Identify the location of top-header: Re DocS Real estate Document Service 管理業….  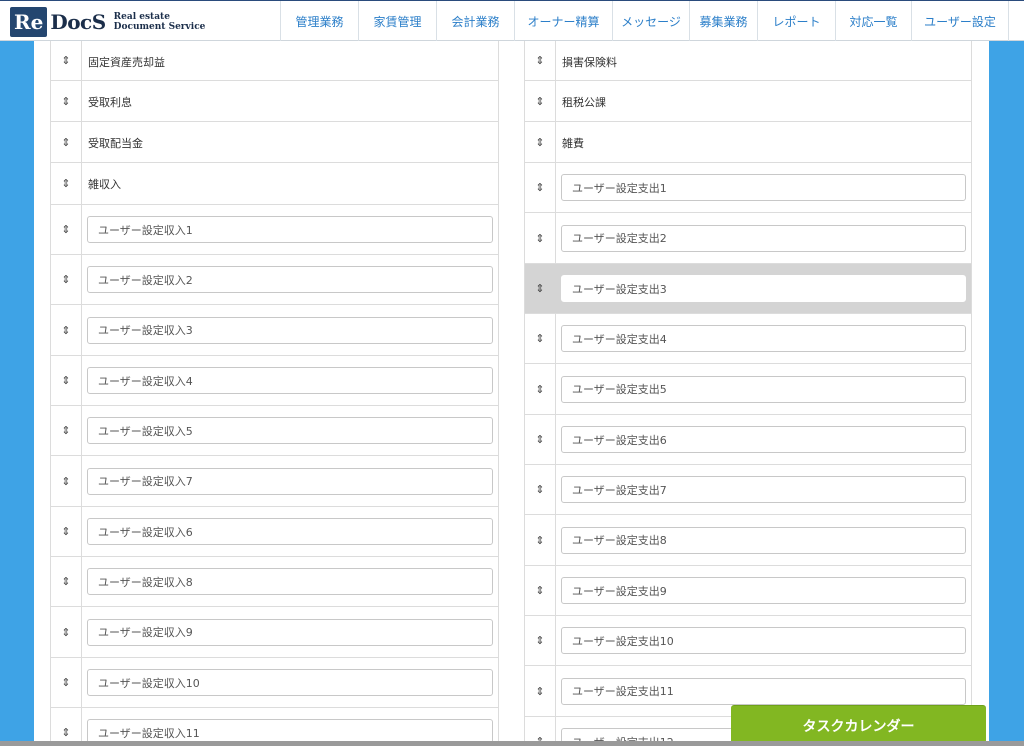
(512, 20).